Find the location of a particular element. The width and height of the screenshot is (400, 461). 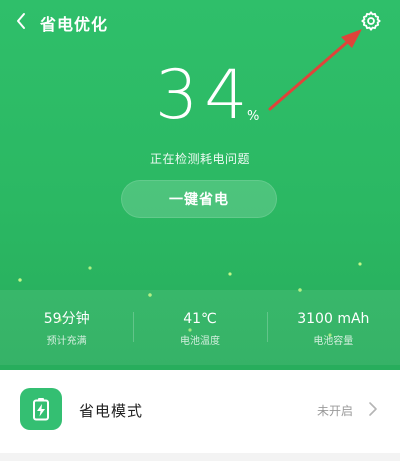

stat-value: 3100 mAh is located at coordinates (333, 319).